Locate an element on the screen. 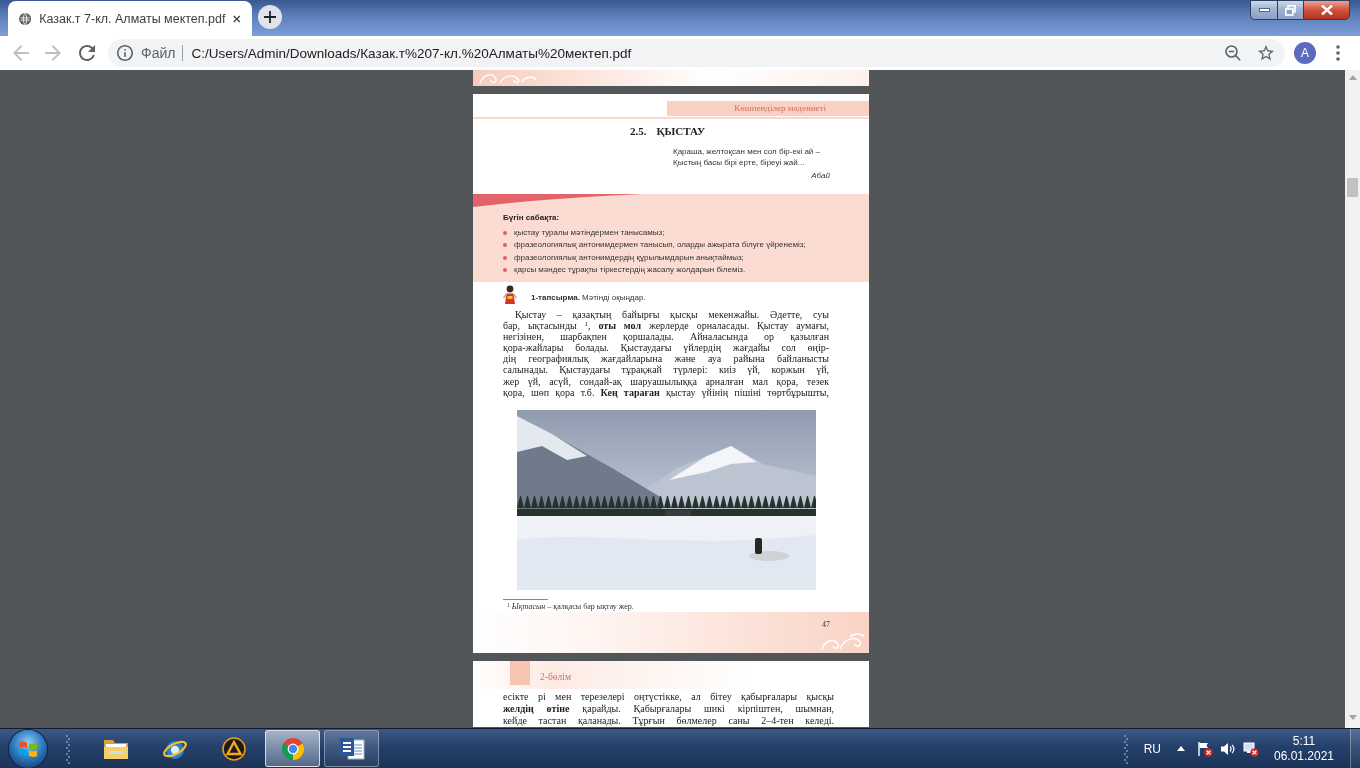 Image resolution: width=1360 pixels, height=768 pixels. new-tab-button is located at coordinates (270, 17).